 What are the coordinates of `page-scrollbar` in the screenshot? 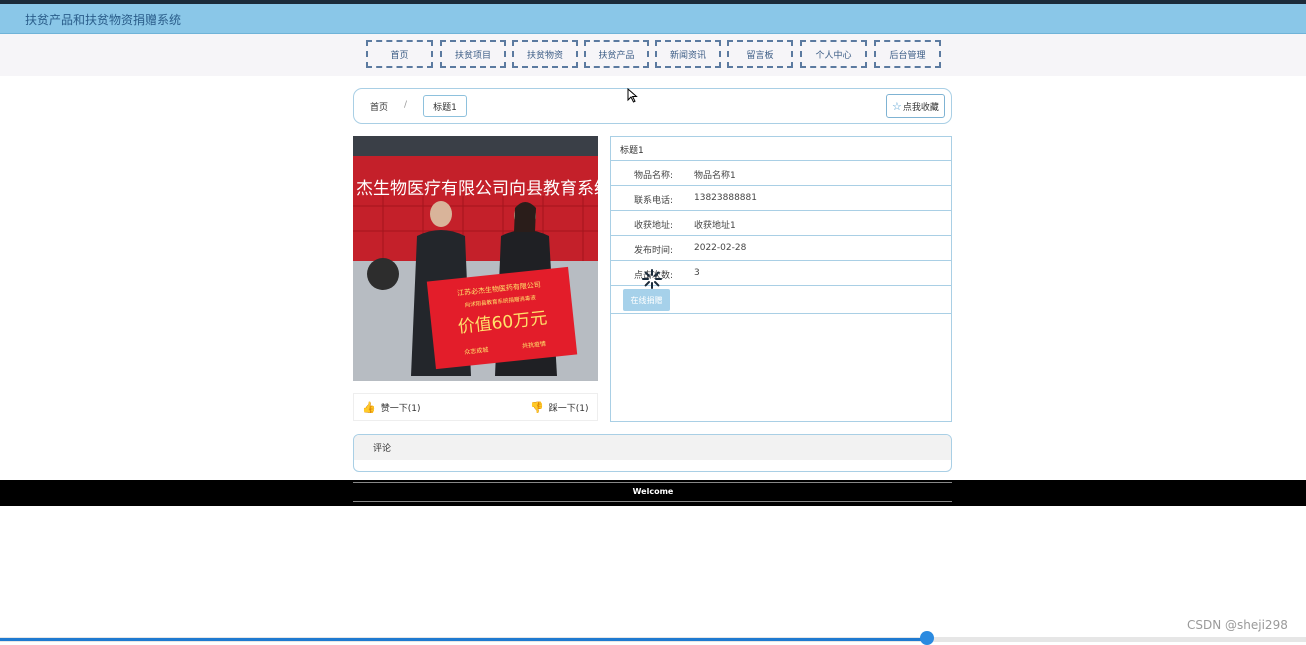 It's located at (653, 639).